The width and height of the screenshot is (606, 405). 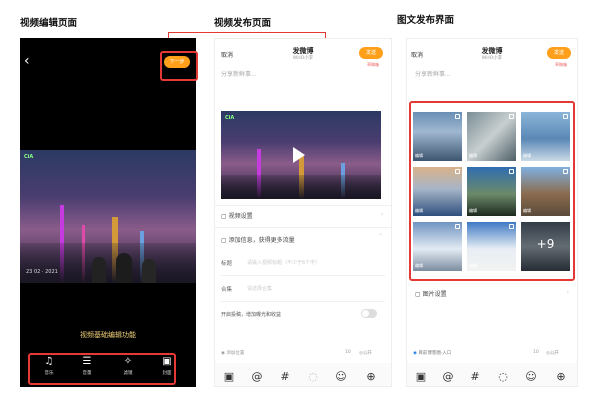 What do you see at coordinates (227, 290) in the screenshot?
I see `collection-label: 合集` at bounding box center [227, 290].